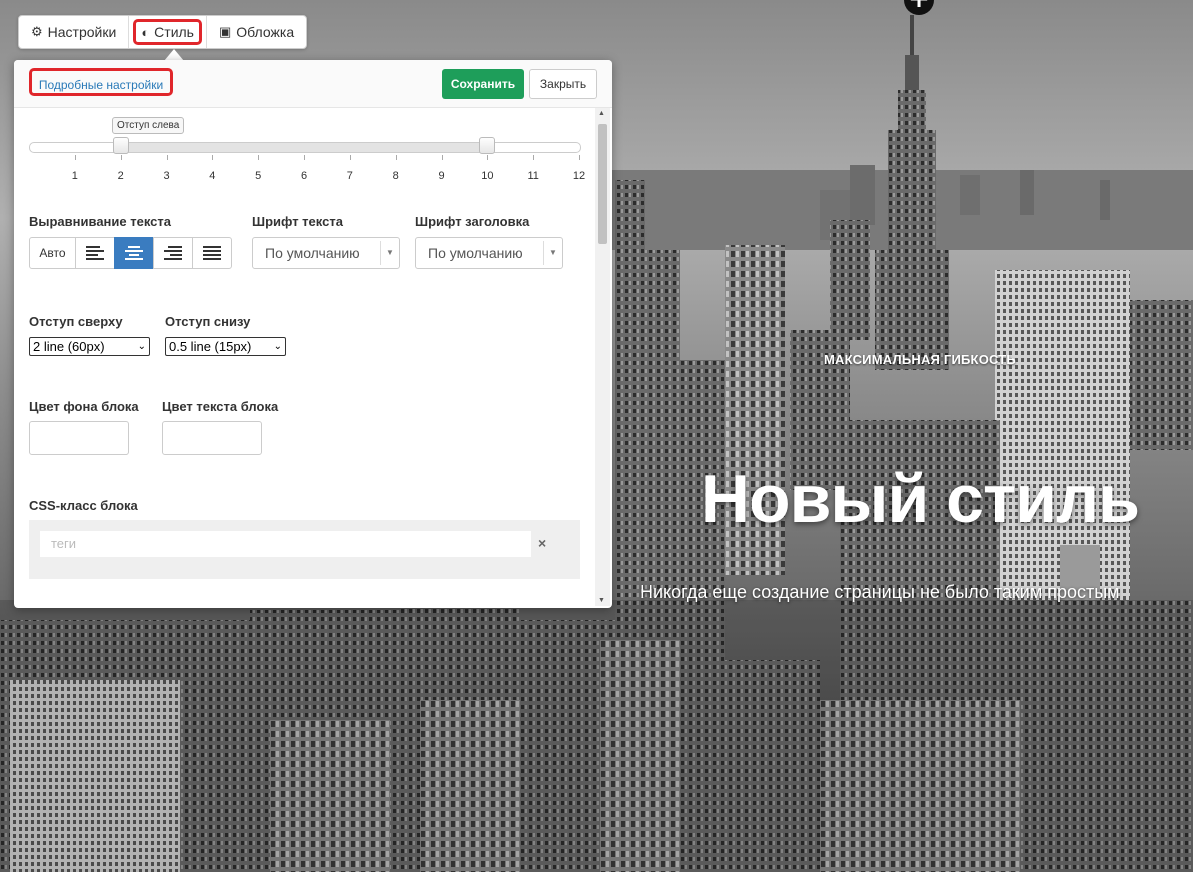  What do you see at coordinates (101, 82) in the screenshot?
I see `advanced-settings-link: Подробные настройки` at bounding box center [101, 82].